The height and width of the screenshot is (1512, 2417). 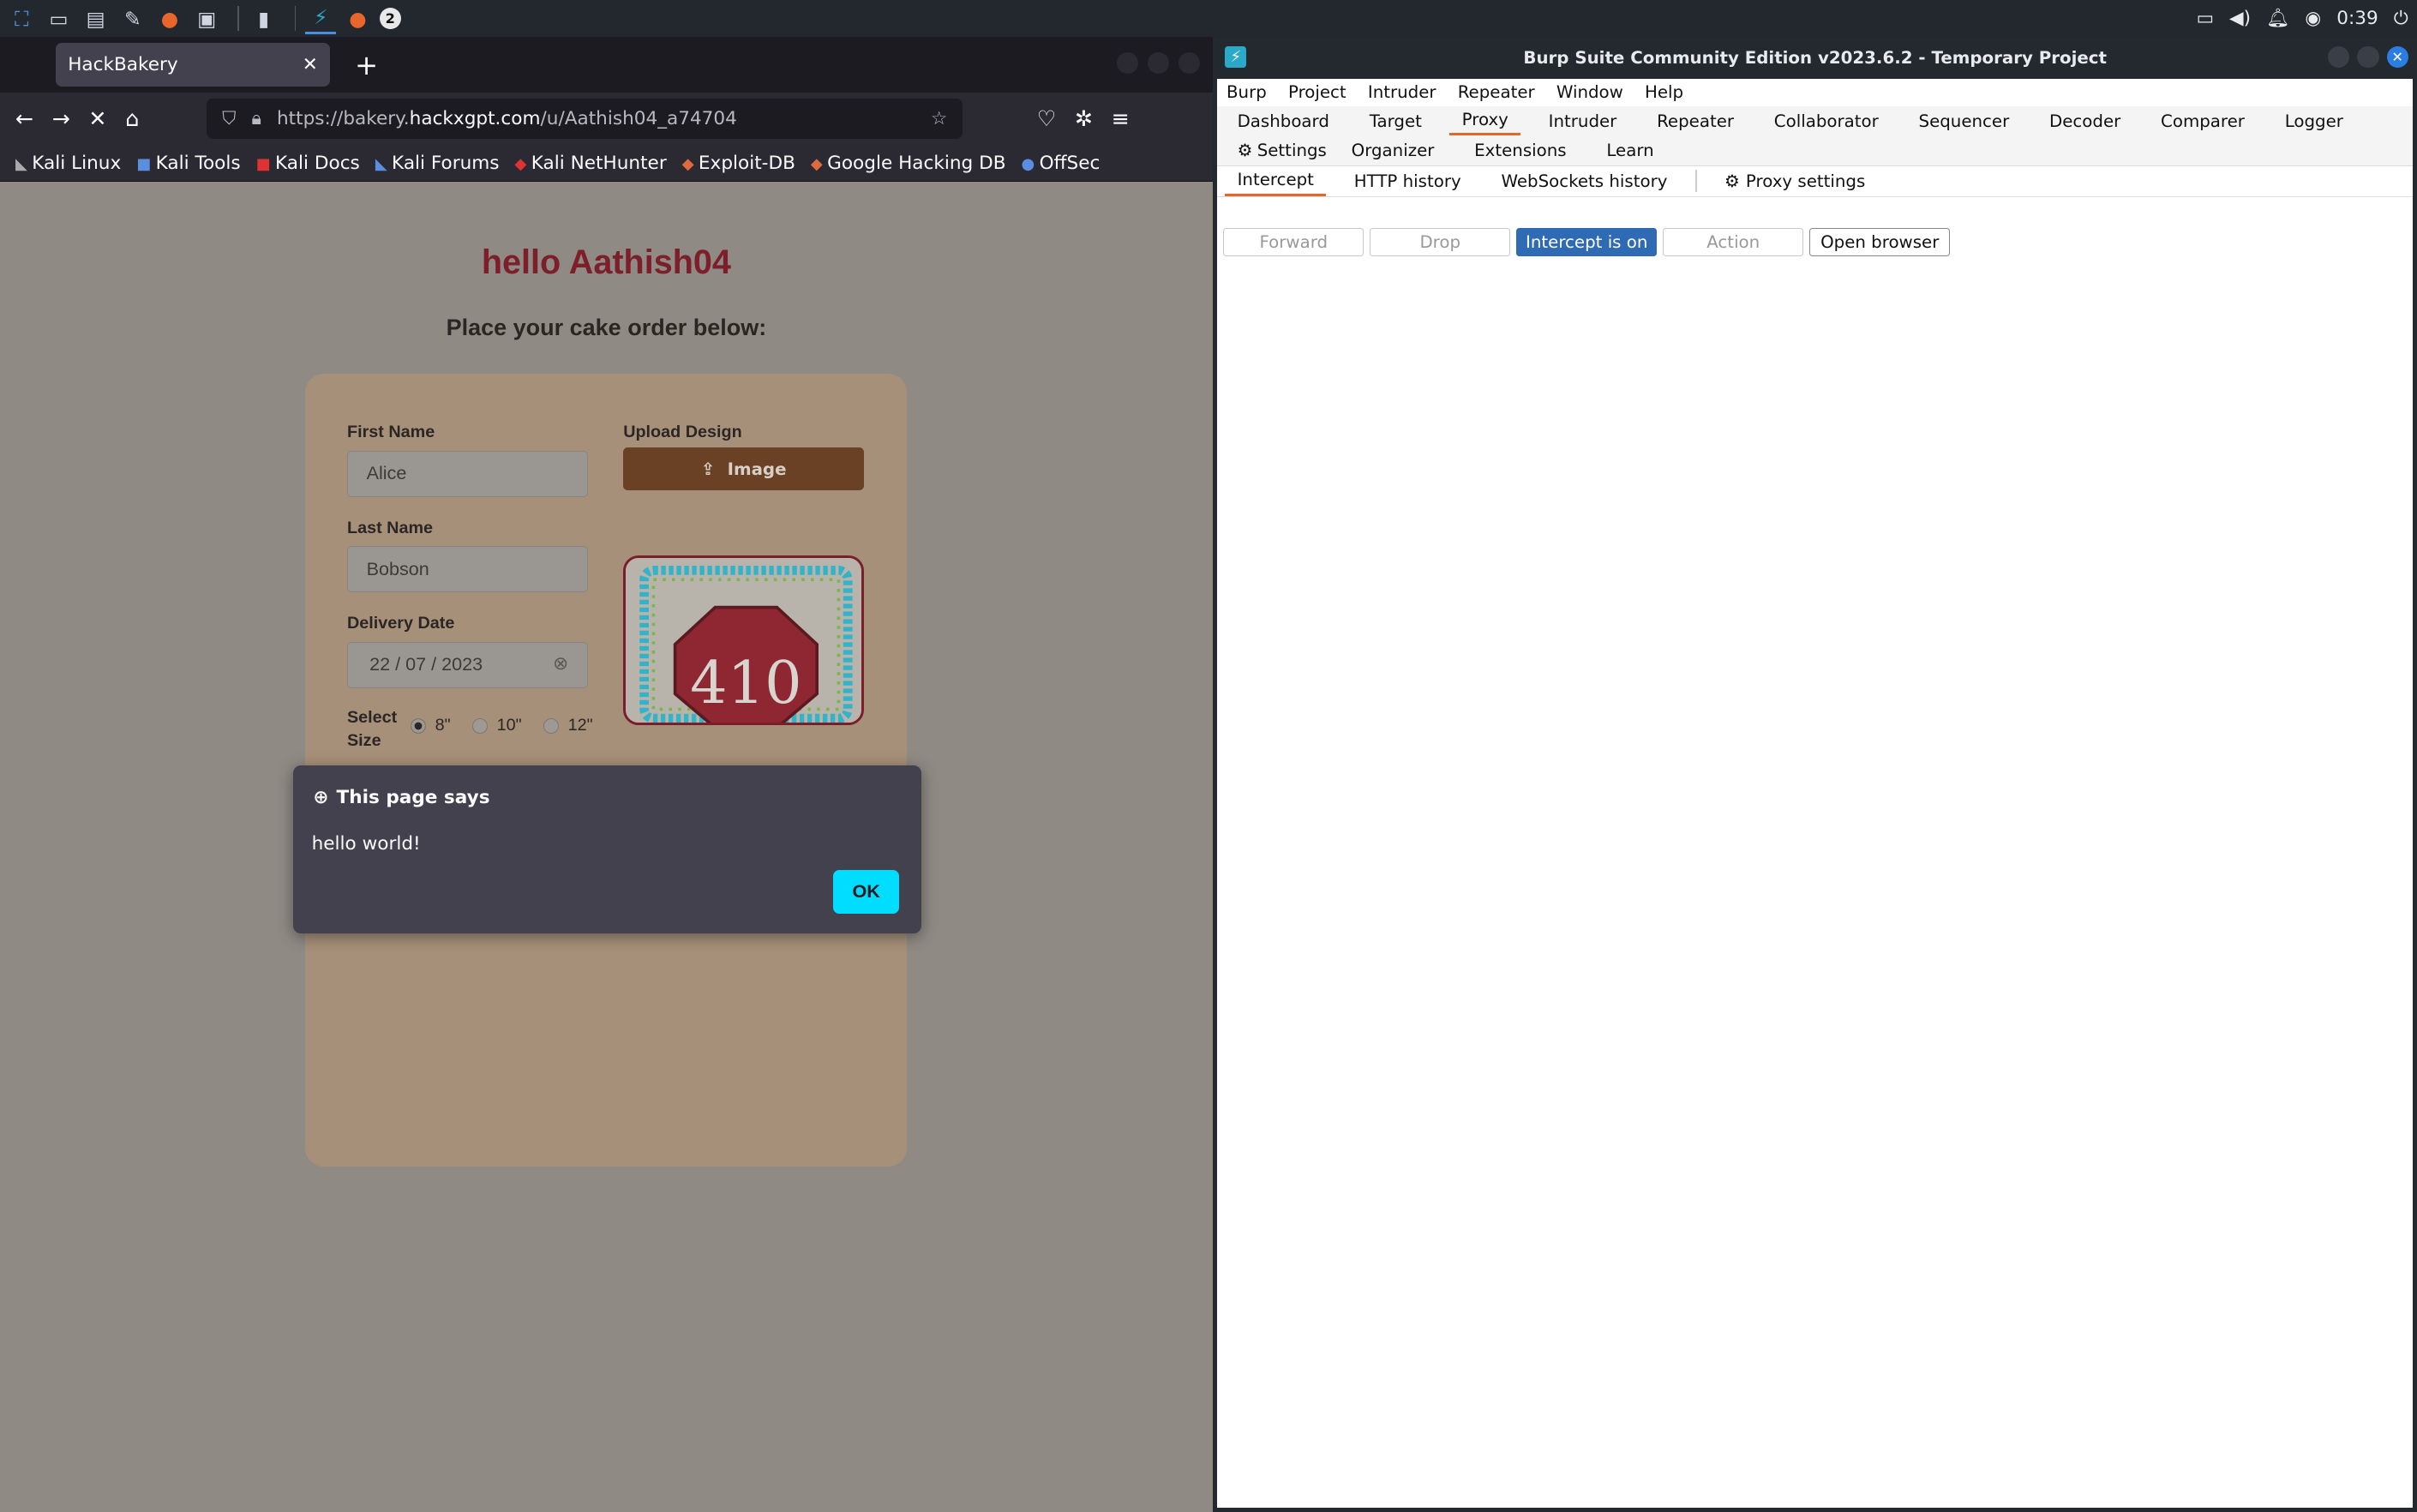 I want to click on tab-organizer: Organizer, so click(x=1393, y=150).